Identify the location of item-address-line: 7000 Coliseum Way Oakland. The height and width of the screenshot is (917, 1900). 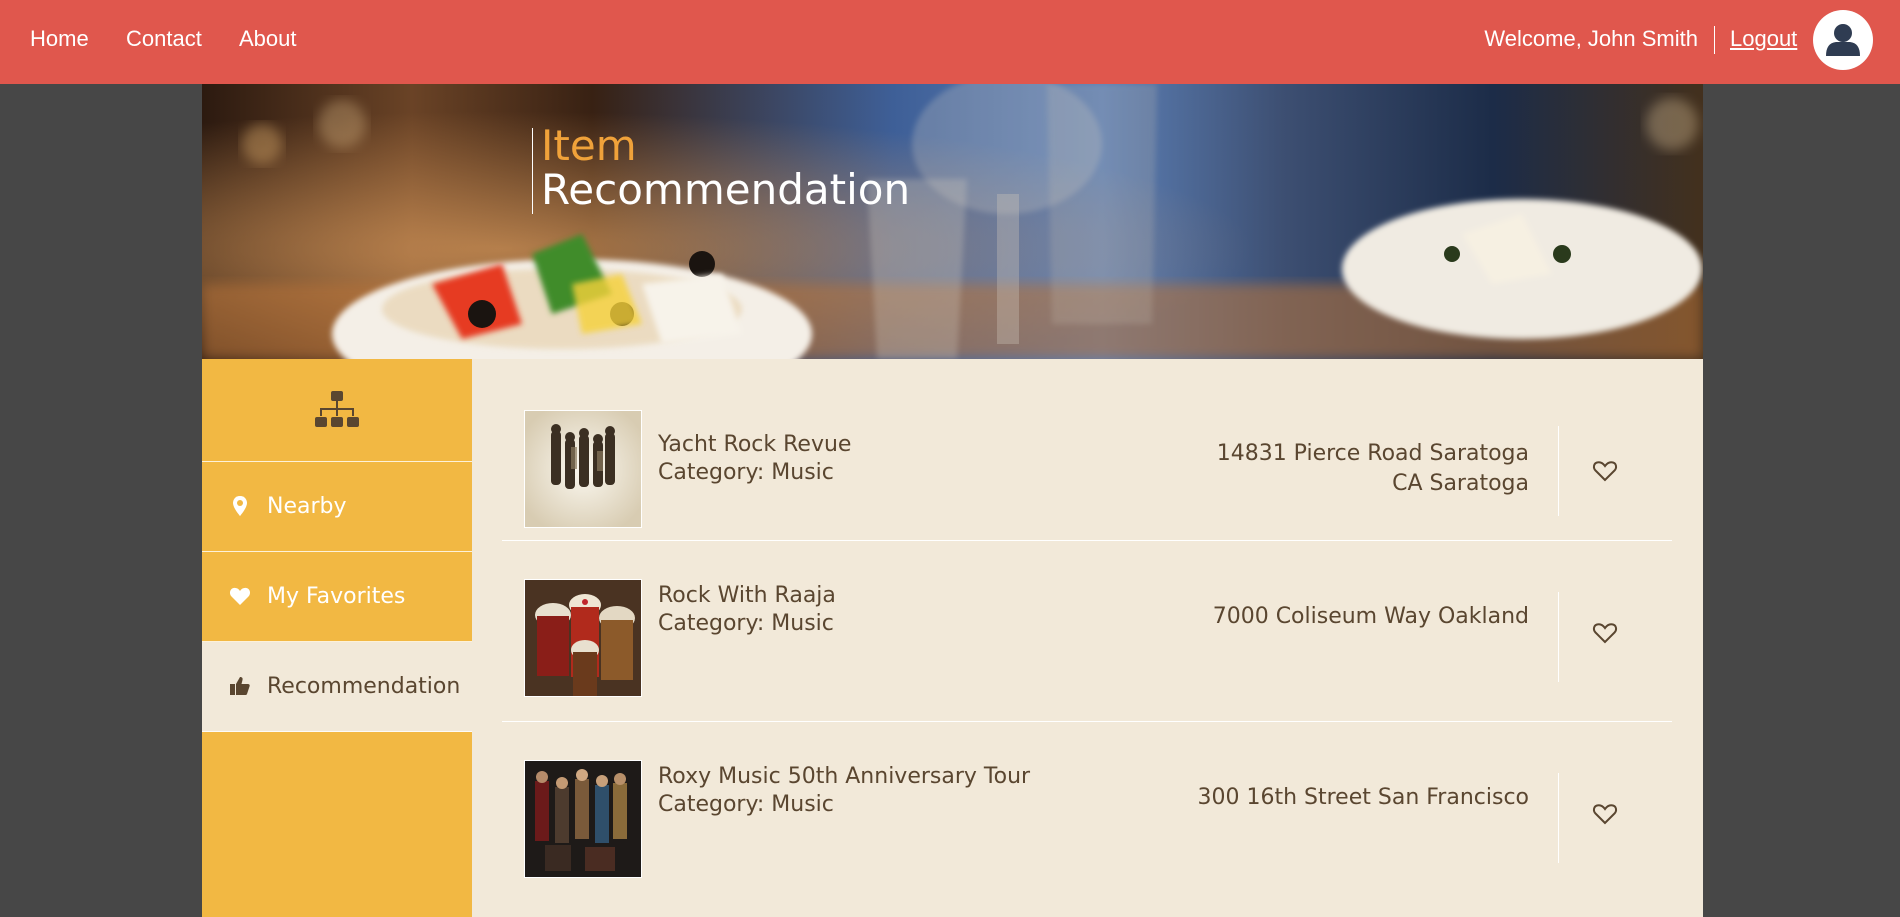
(1370, 616).